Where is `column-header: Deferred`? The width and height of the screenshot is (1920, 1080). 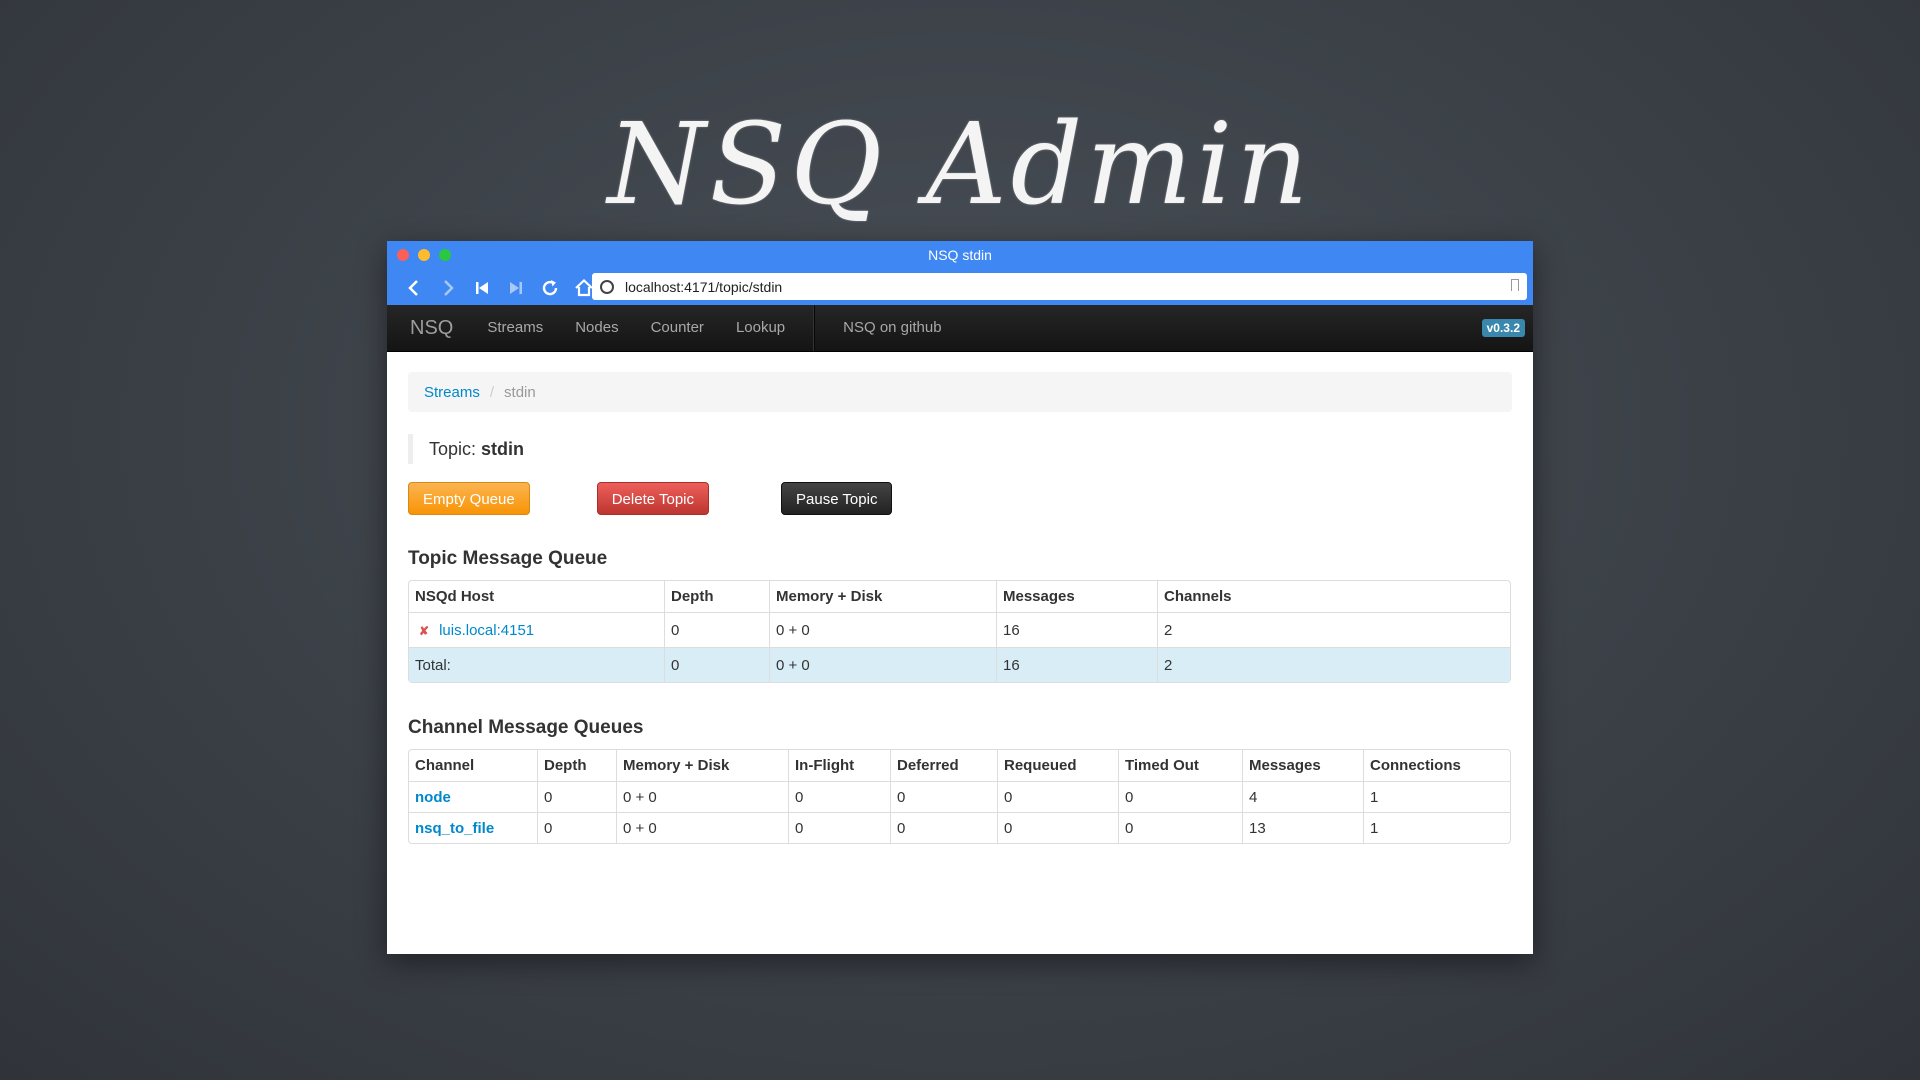 column-header: Deferred is located at coordinates (943, 765).